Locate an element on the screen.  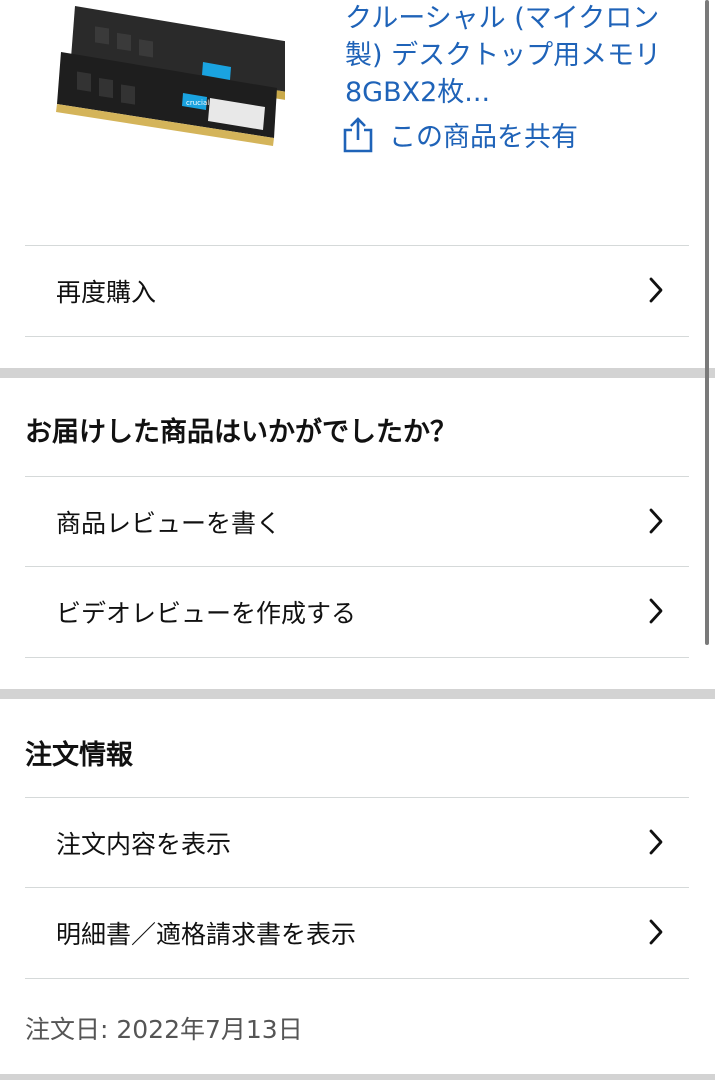
view-invoice-label: 明細書／適格請求書を表示 is located at coordinates (206, 934).